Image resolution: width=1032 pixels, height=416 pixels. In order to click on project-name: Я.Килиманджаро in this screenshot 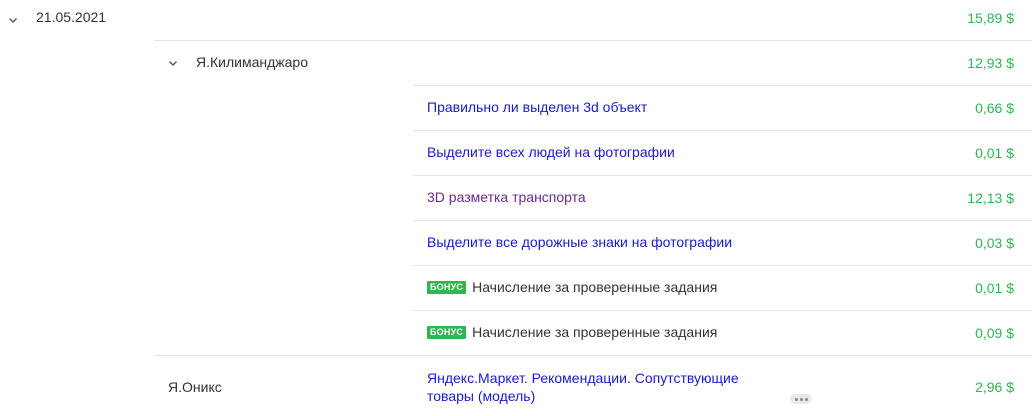, I will do `click(252, 62)`.